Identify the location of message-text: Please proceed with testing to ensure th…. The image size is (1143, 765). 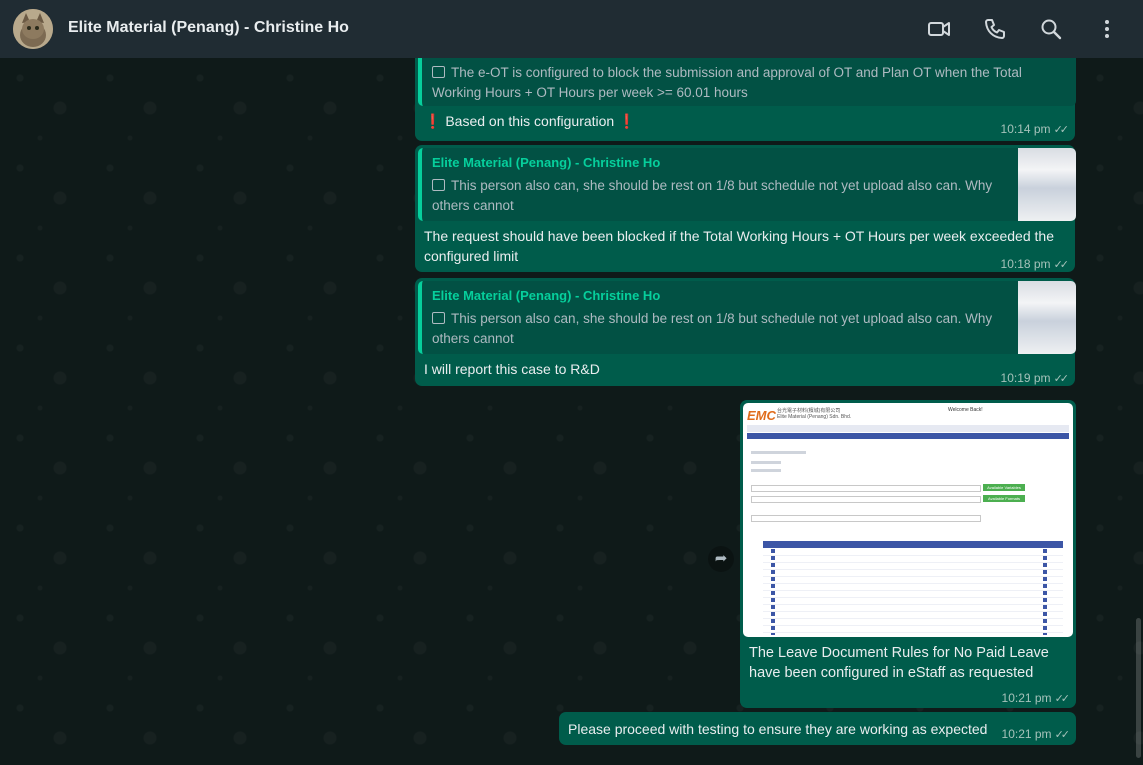
(778, 729).